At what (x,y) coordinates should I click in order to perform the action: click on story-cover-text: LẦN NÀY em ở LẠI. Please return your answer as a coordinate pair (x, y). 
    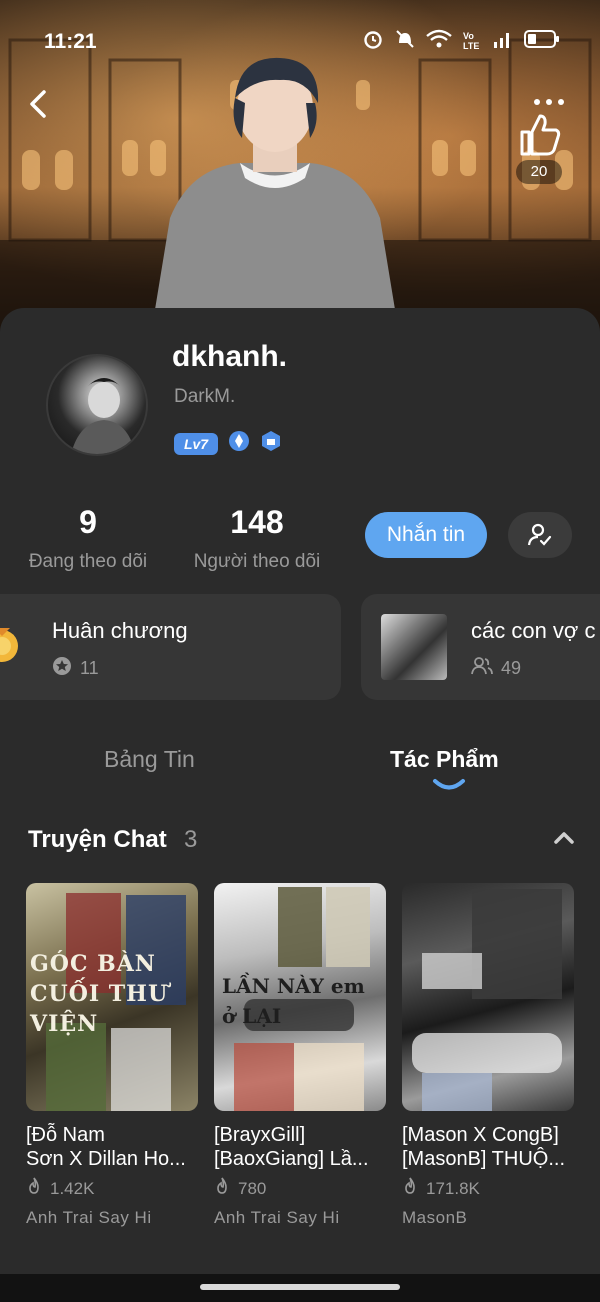
    Looking at the image, I should click on (293, 1001).